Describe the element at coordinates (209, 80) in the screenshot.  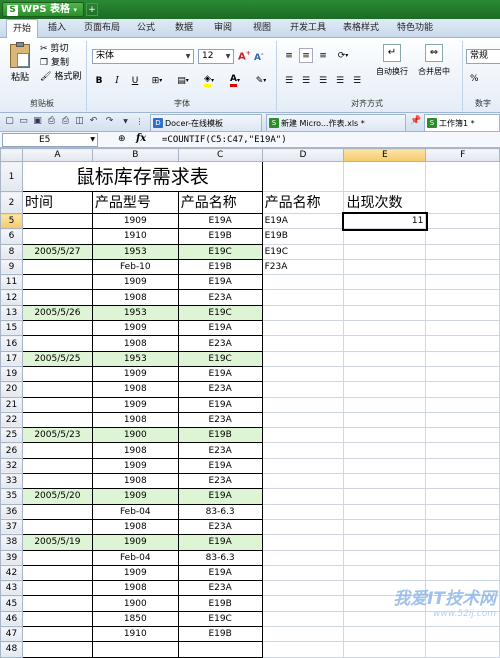
I see `fill-color-button: ◈ ▾` at that location.